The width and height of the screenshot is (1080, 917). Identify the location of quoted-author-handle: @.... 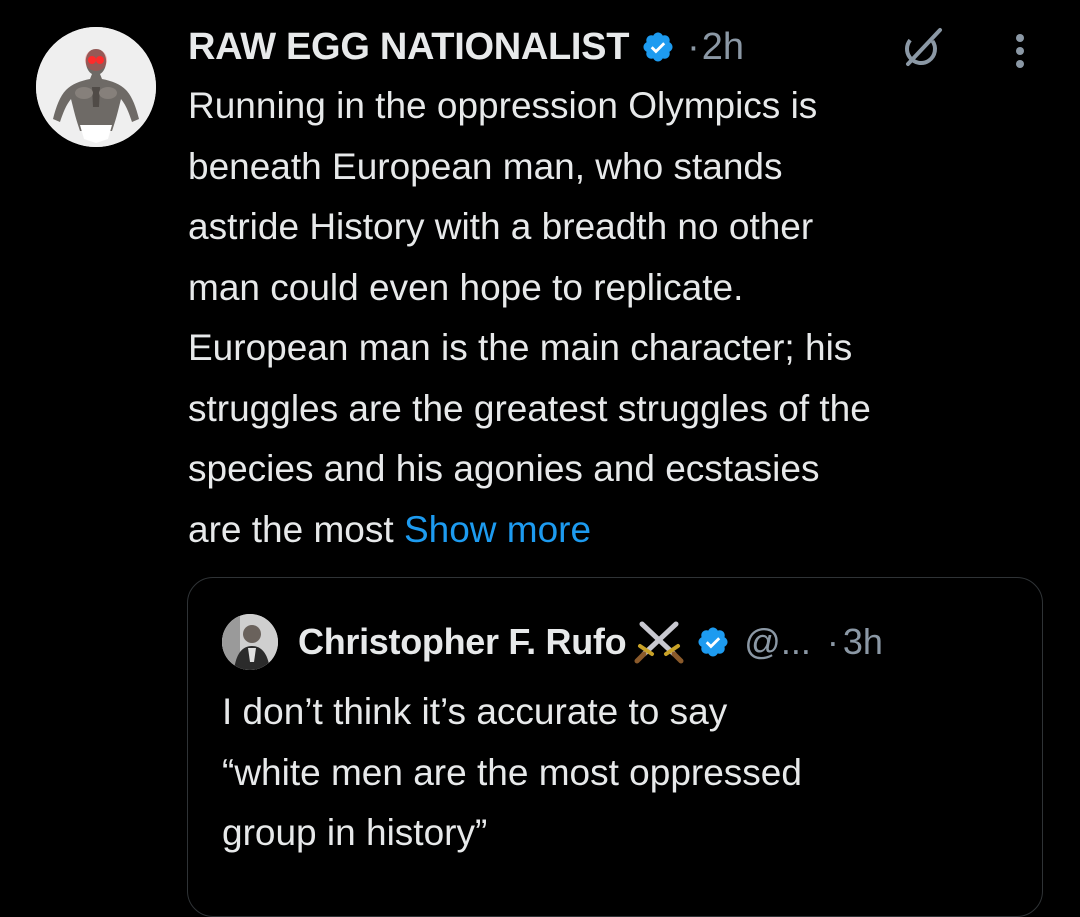
(777, 642).